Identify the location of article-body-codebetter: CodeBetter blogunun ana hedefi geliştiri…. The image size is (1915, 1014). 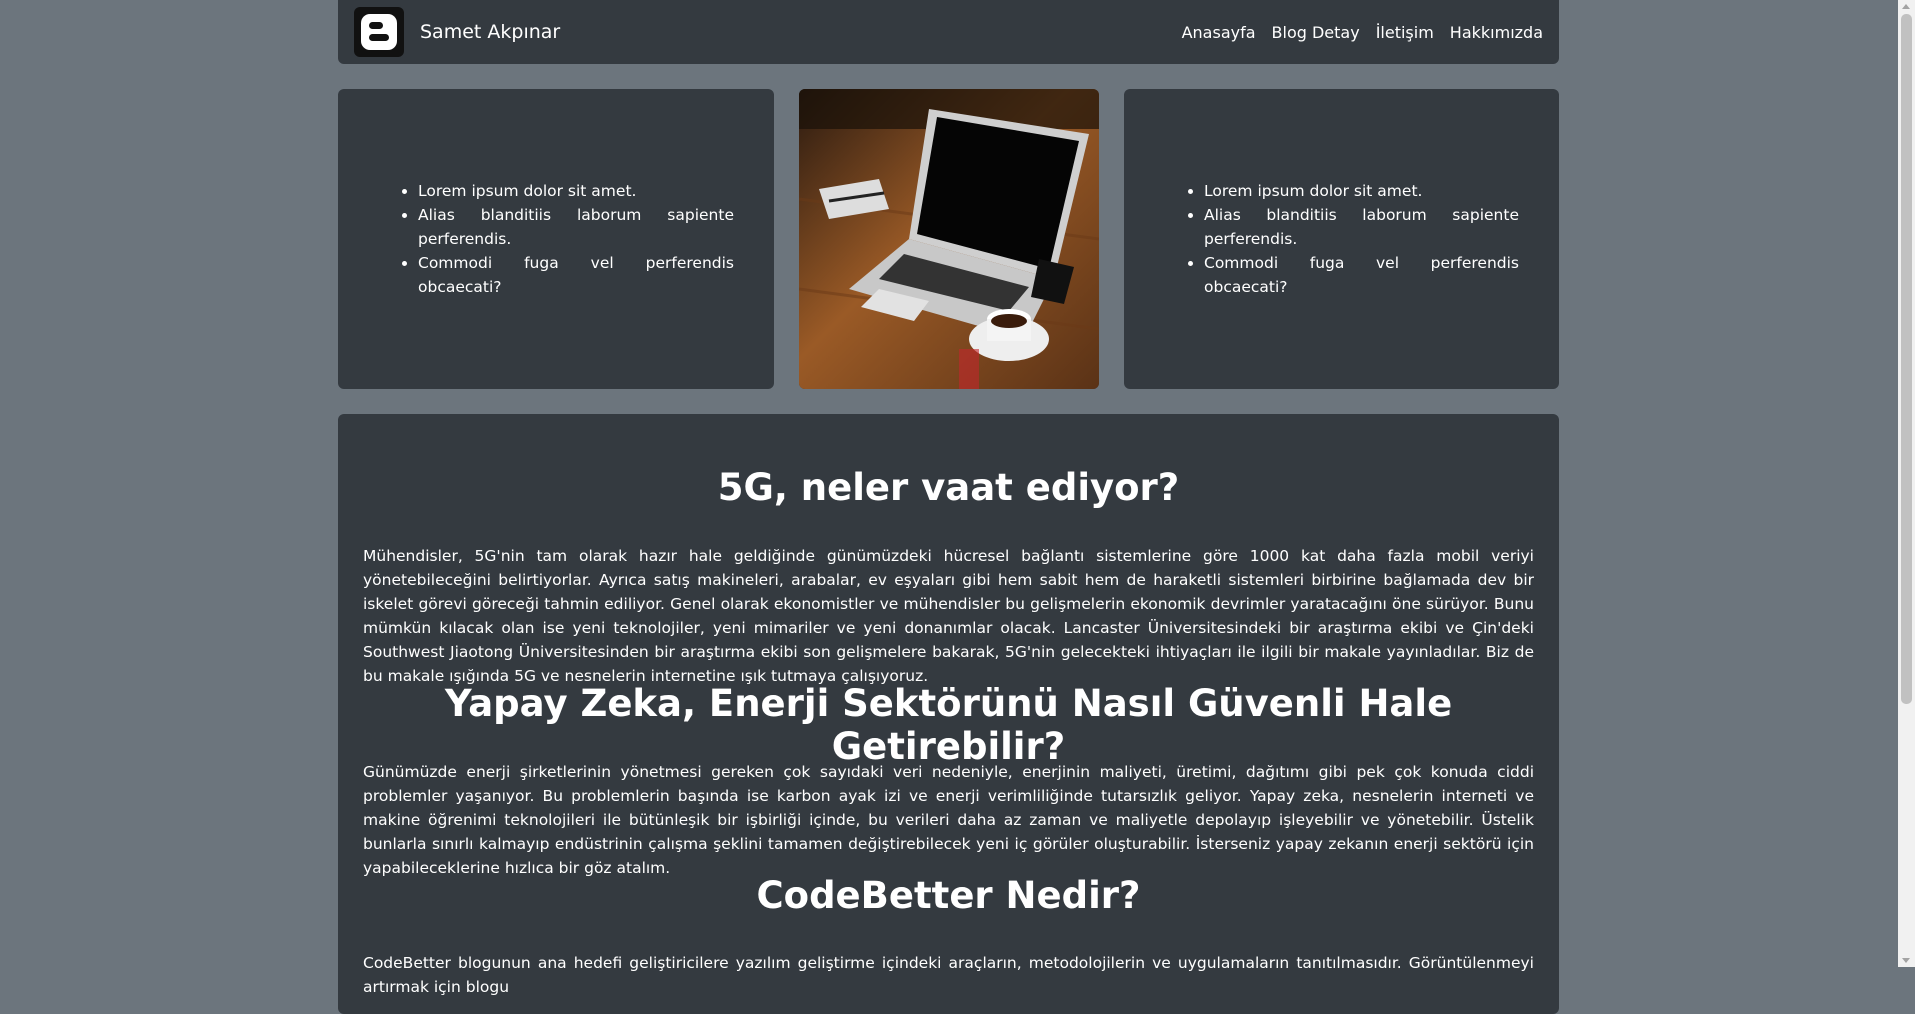
(948, 975).